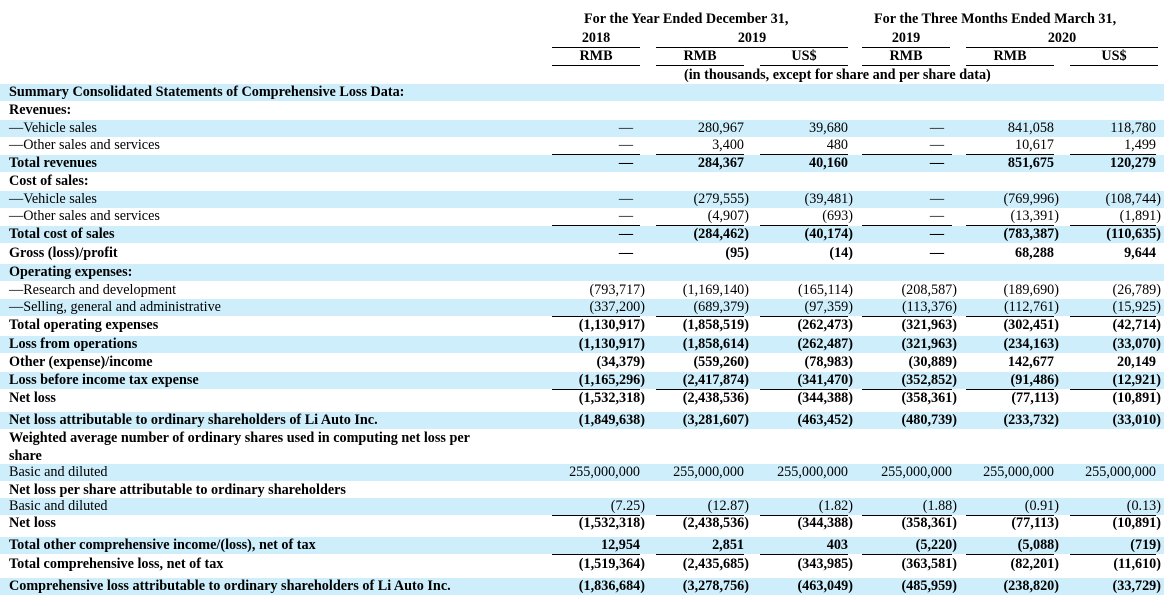 The image size is (1176, 595). What do you see at coordinates (116, 564) in the screenshot?
I see `row-label: Total comprehensive loss, net of tax` at bounding box center [116, 564].